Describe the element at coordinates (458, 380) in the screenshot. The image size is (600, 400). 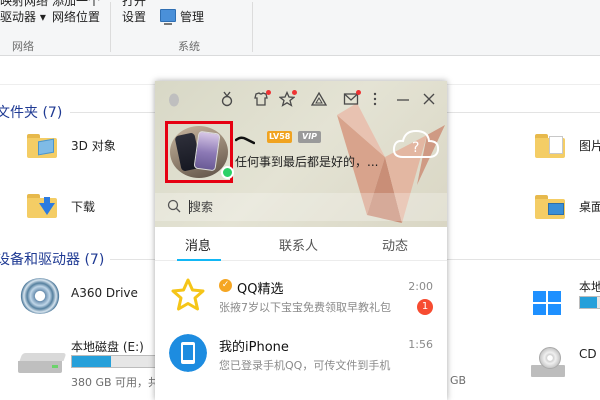
I see `drive-size-fragment: GB` at that location.